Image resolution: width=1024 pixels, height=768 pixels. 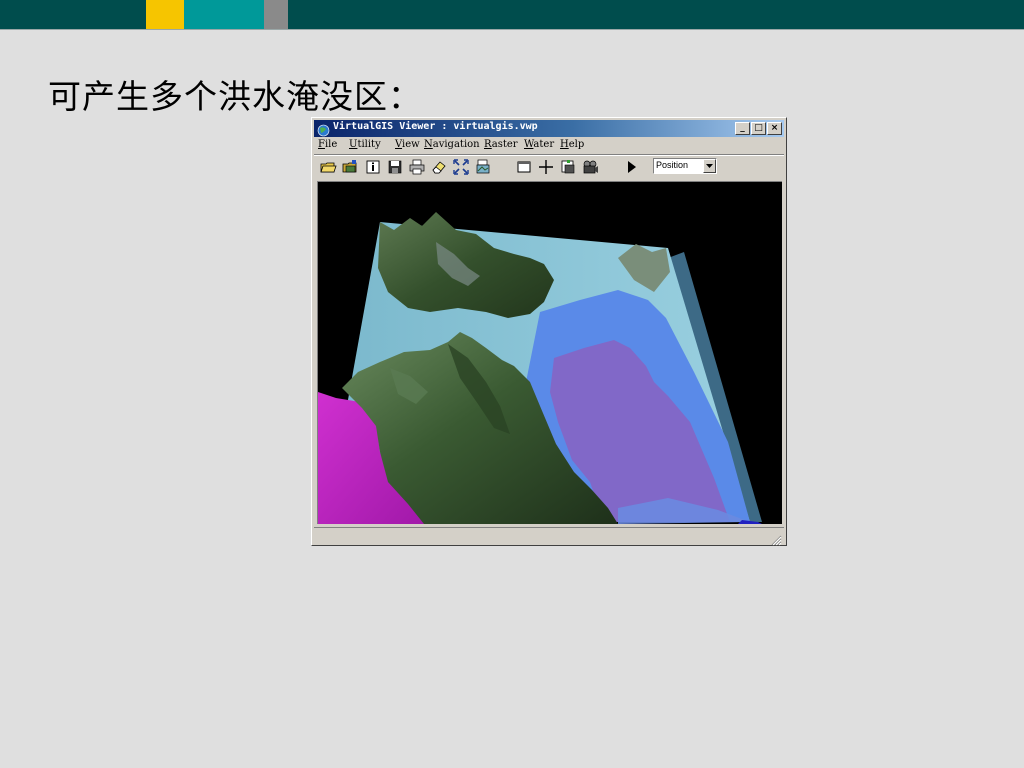 What do you see at coordinates (461, 167) in the screenshot?
I see `fit-extent-icon` at bounding box center [461, 167].